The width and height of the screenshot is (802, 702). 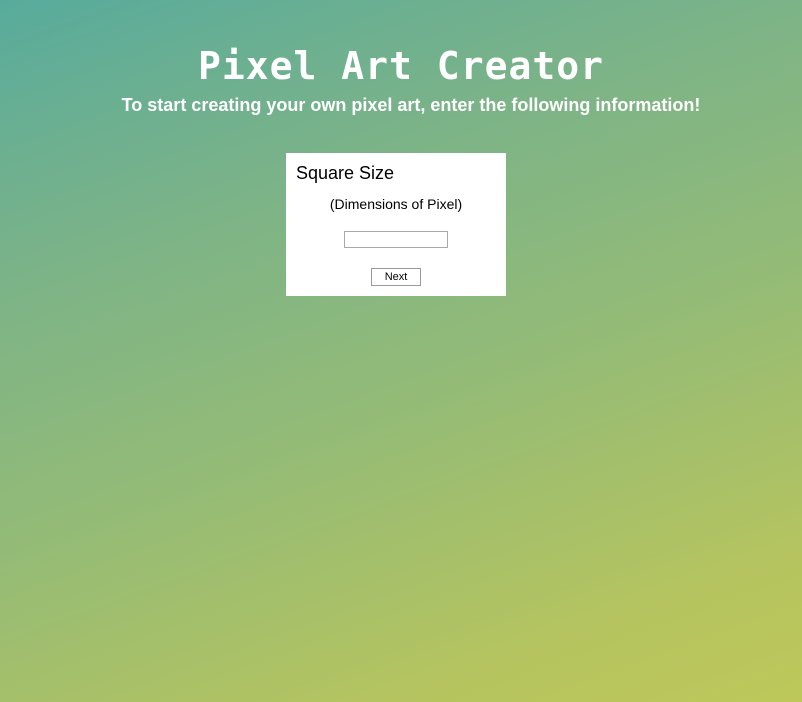 I want to click on dimensions-hint: (Dimensions of Pixel), so click(x=396, y=204).